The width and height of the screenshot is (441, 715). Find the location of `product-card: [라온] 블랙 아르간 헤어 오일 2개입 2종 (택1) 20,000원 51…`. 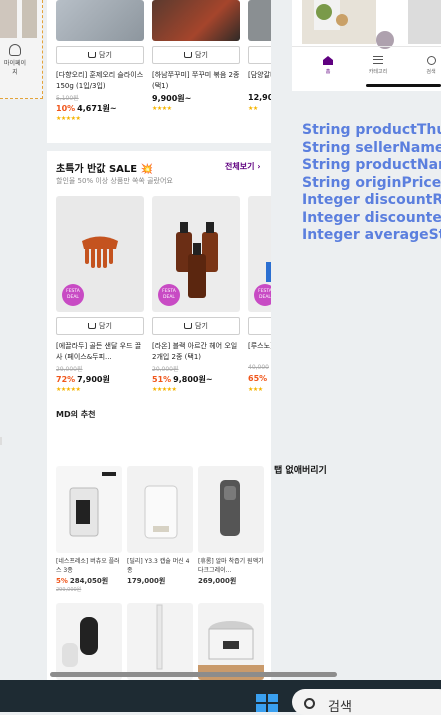

product-card: [라온] 블랙 아르간 헤어 오일 2개입 2종 (택1) 20,000원 51… is located at coordinates (196, 367).